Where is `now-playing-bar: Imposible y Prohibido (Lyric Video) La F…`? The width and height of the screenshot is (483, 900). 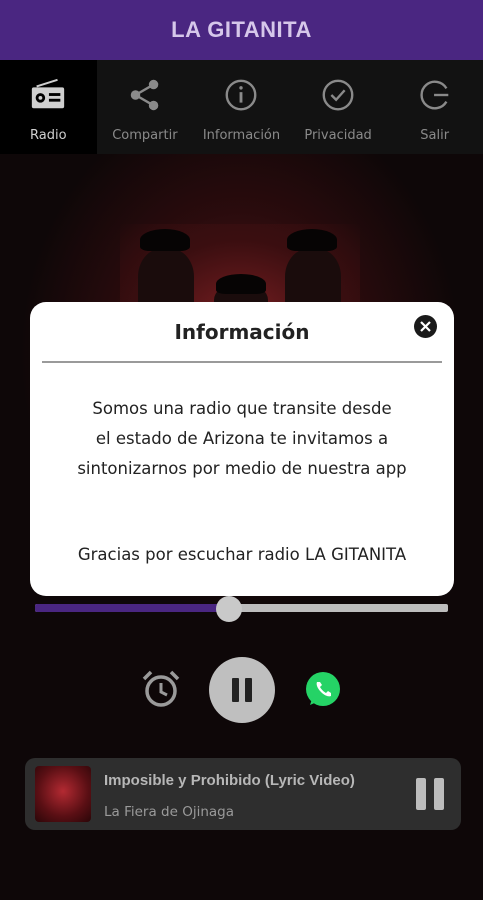
now-playing-bar: Imposible y Prohibido (Lyric Video) La F… is located at coordinates (243, 794).